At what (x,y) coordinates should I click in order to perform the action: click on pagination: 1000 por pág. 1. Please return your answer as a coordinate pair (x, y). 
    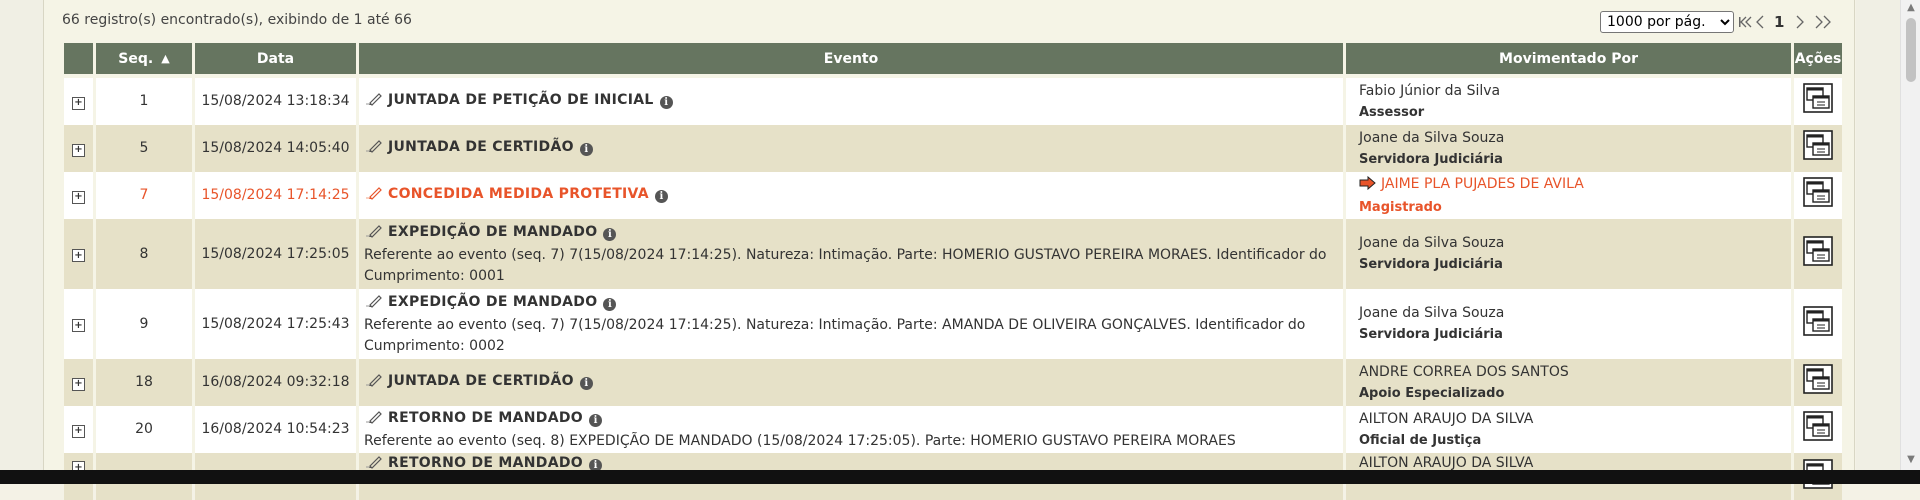
    Looking at the image, I should click on (1717, 22).